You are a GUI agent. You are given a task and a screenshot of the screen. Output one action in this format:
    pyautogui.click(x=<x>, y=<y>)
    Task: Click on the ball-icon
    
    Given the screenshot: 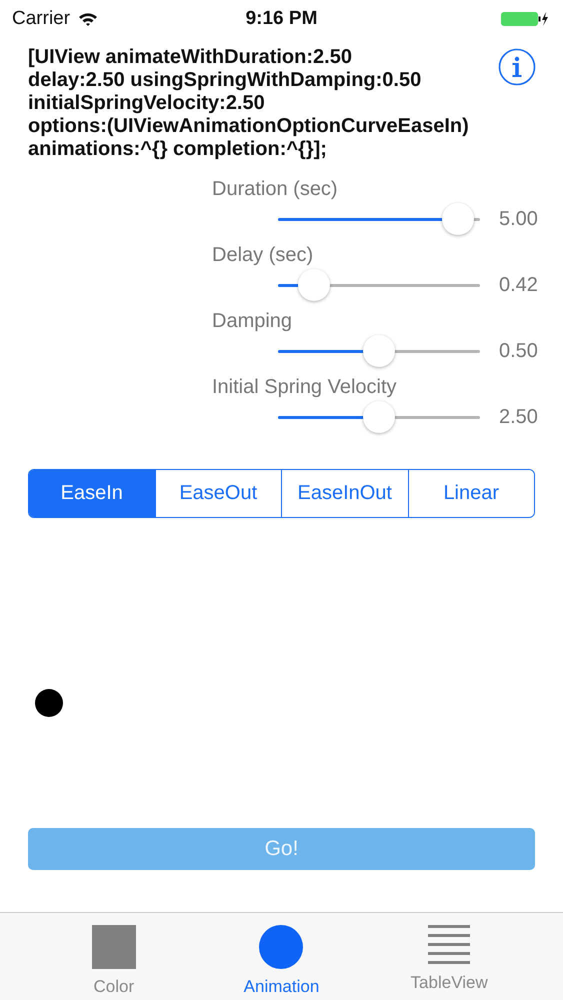 What is the action you would take?
    pyautogui.click(x=49, y=703)
    